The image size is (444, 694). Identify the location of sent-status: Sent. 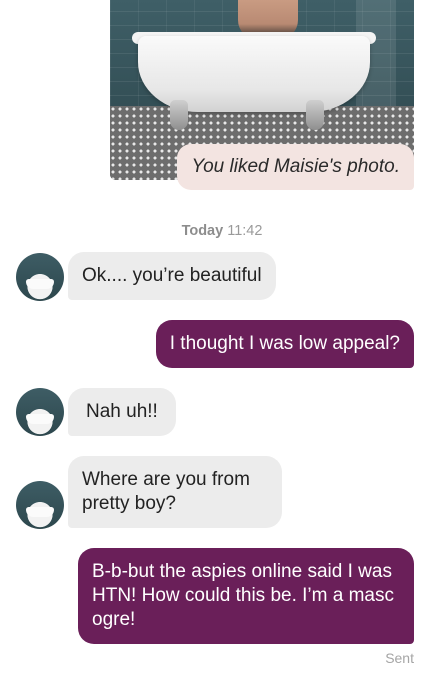
(399, 658).